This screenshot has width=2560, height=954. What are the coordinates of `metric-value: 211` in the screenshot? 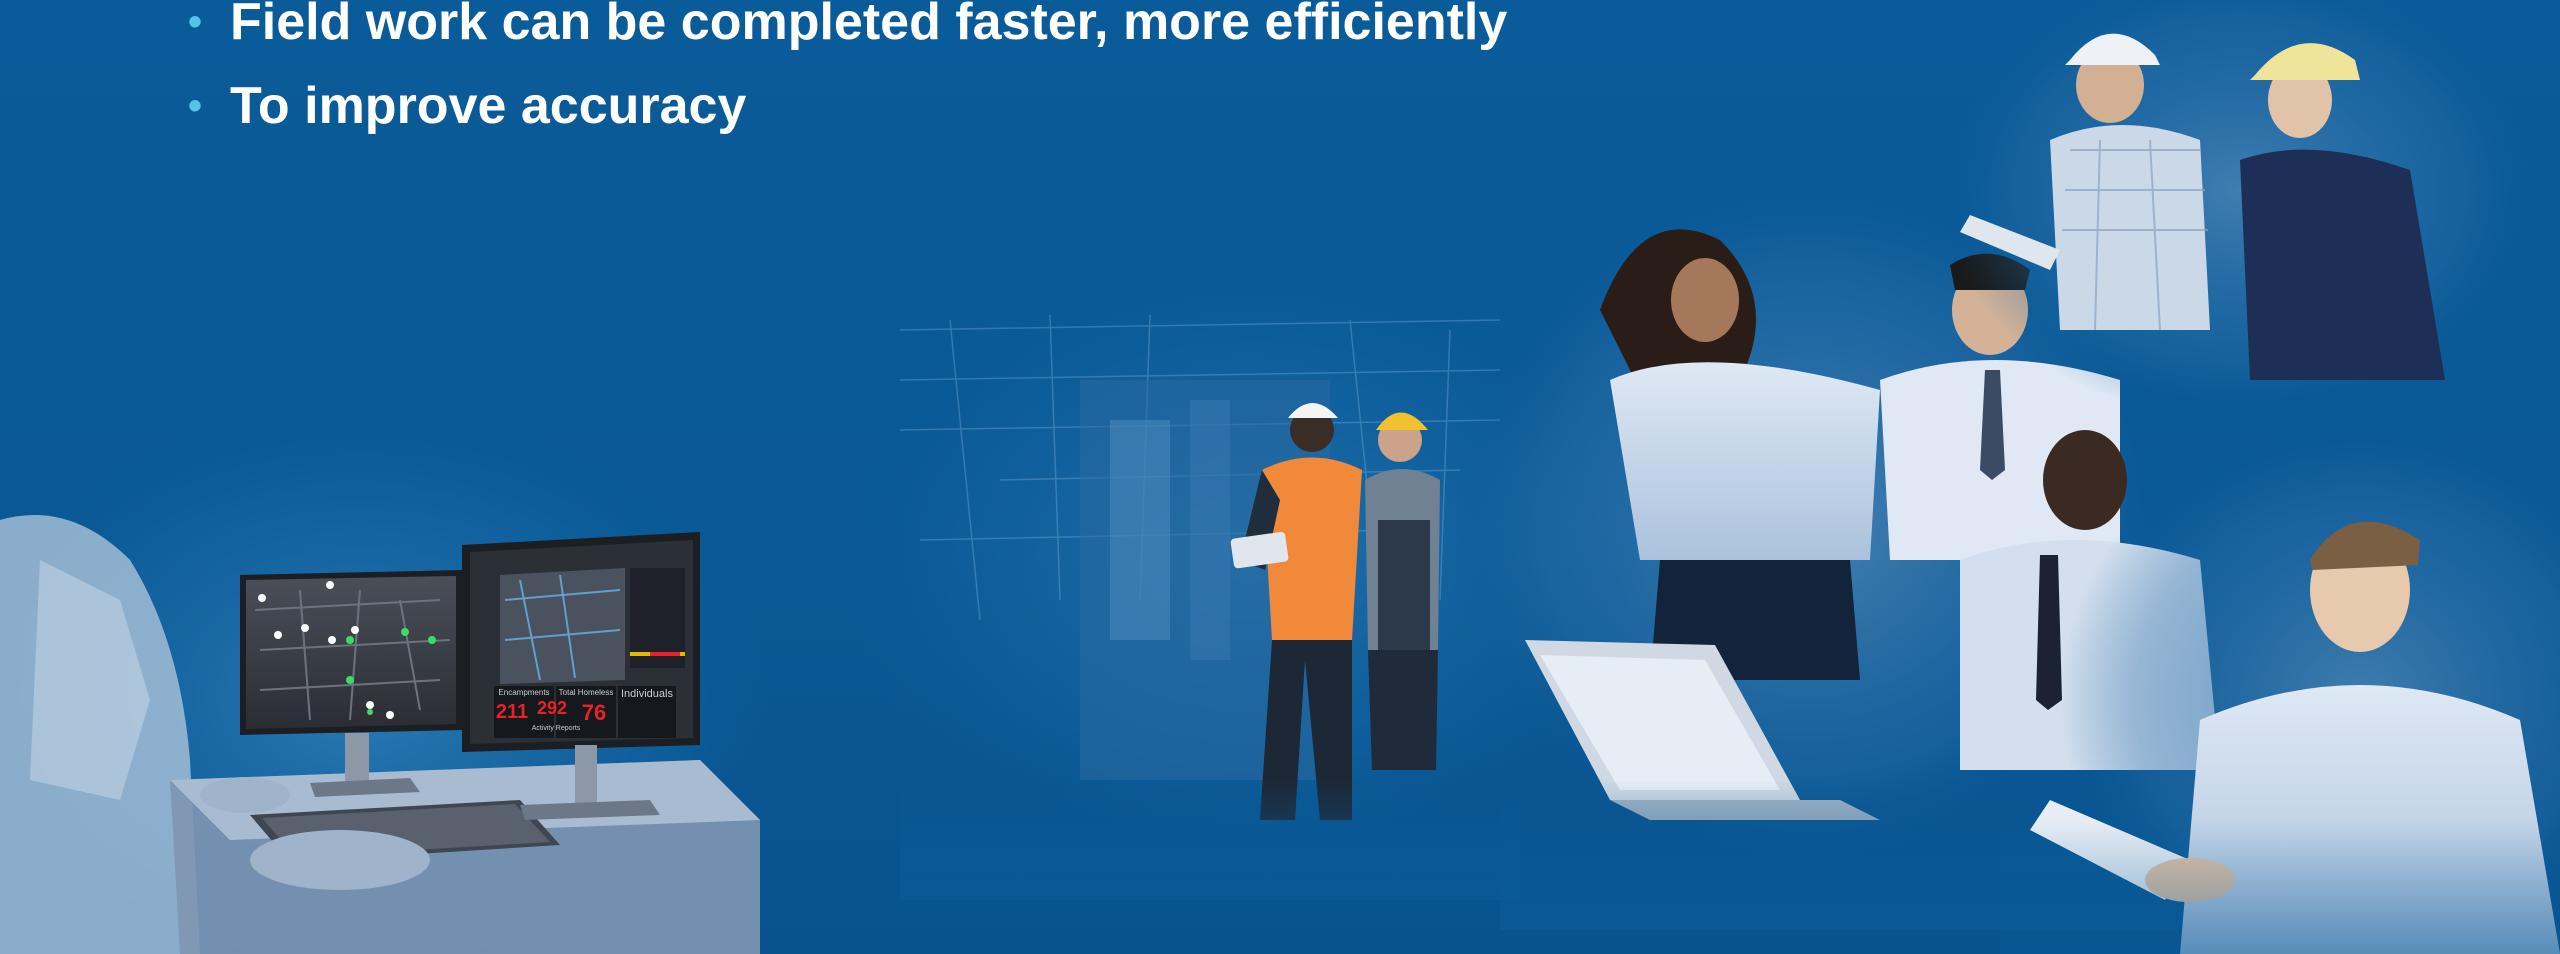 It's located at (512, 712).